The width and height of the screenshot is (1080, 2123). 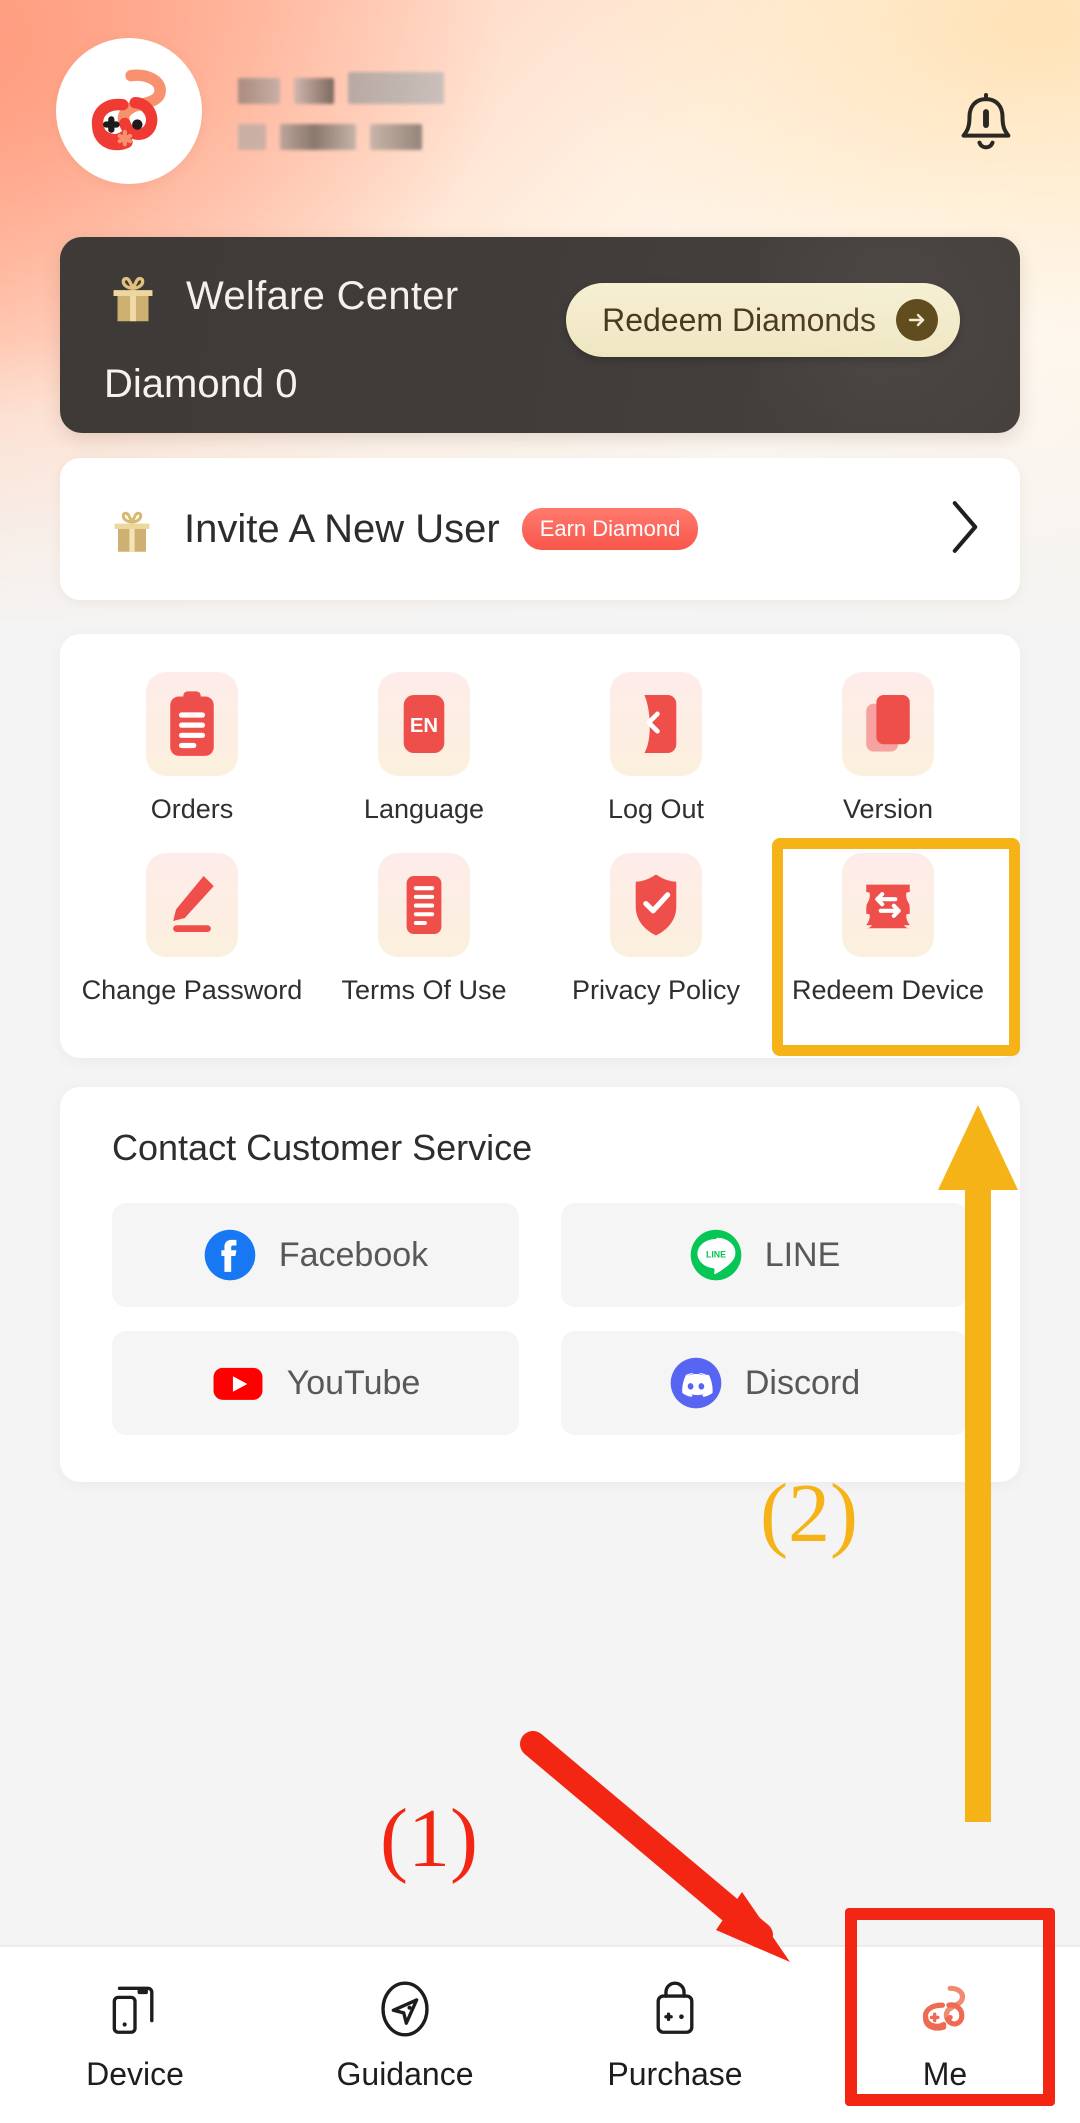 What do you see at coordinates (888, 990) in the screenshot?
I see `grid-label: Redeem Device` at bounding box center [888, 990].